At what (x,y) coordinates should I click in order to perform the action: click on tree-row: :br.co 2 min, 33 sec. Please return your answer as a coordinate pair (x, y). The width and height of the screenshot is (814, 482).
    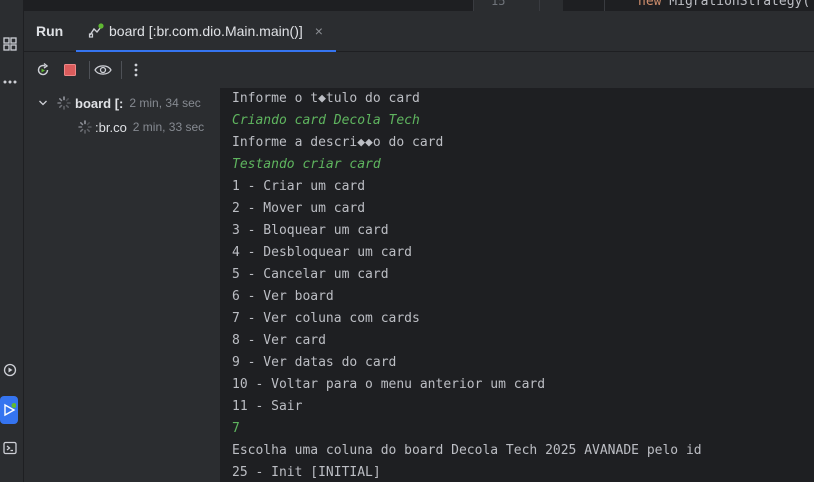
    Looking at the image, I should click on (141, 127).